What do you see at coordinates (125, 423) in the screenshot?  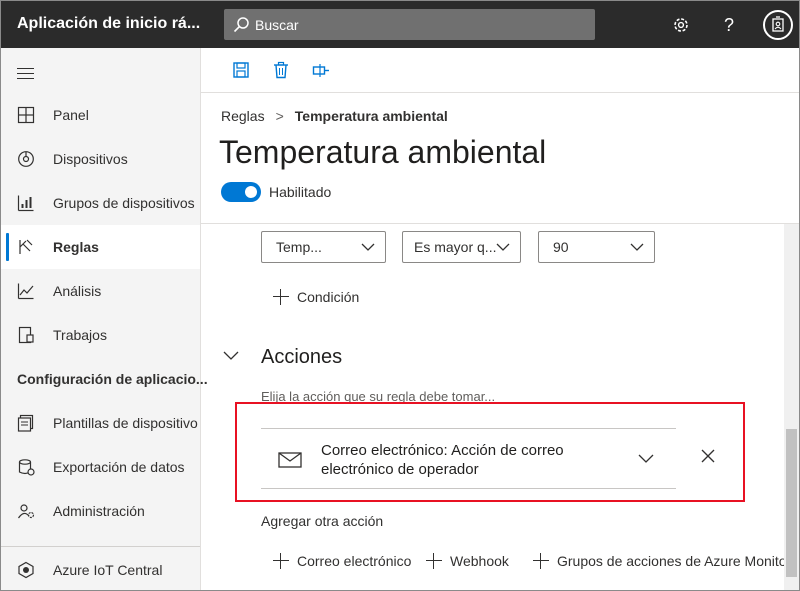 I see `sidebar-item-label: Plantillas de dispositivo` at bounding box center [125, 423].